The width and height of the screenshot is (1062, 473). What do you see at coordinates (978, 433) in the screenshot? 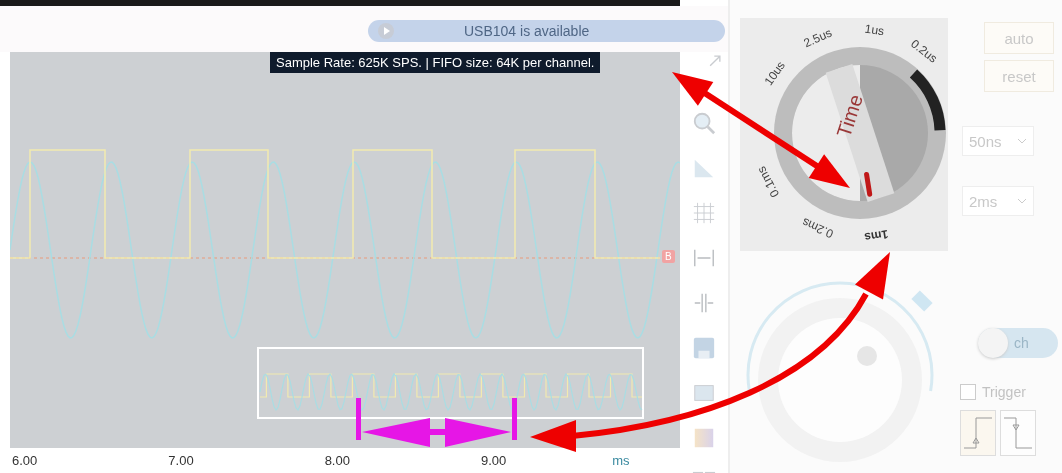
I see `rising-edge-button` at bounding box center [978, 433].